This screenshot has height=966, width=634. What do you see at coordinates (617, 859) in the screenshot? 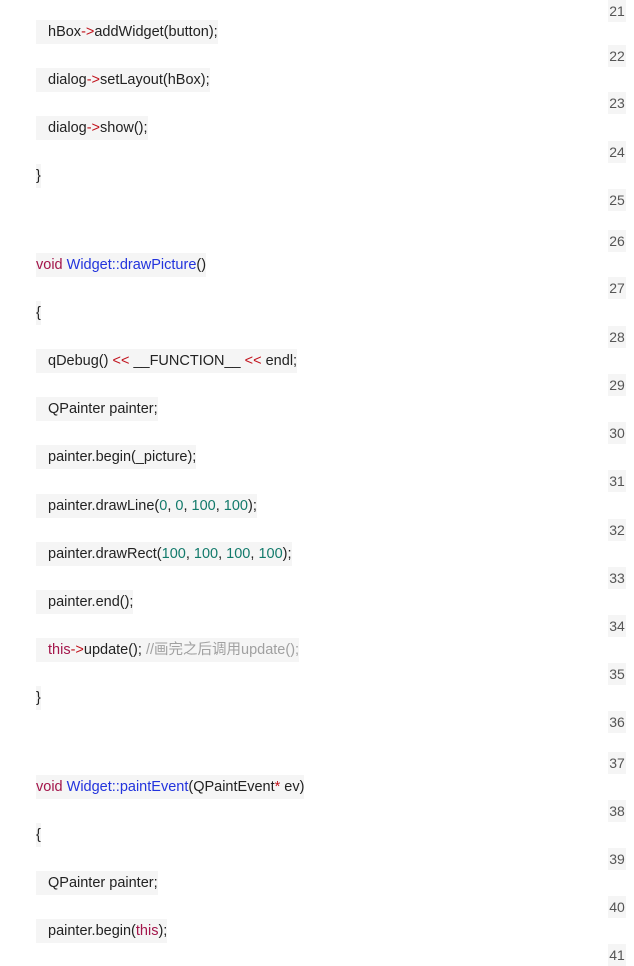
I see `line-number: 39` at bounding box center [617, 859].